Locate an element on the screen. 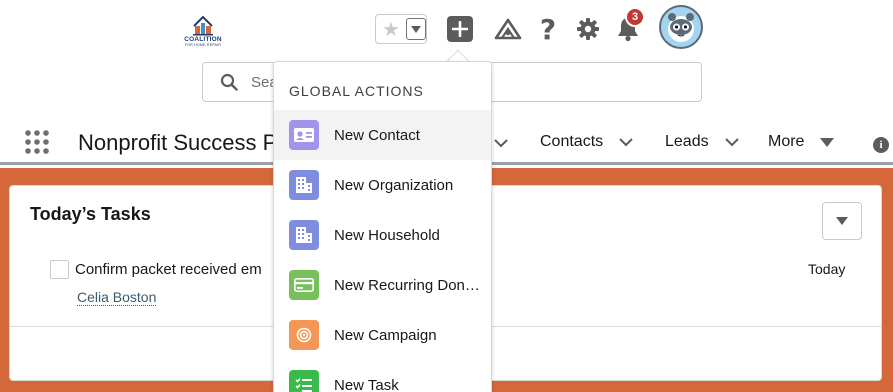 This screenshot has width=893, height=392. menu-header: GLOBAL ACTIONS is located at coordinates (356, 91).